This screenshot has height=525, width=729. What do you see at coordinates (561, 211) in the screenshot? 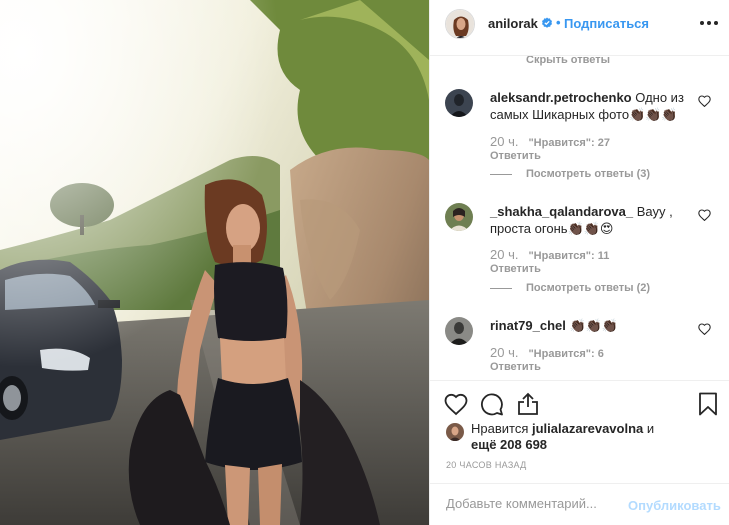
I see `commenter-username: _shakha_qalandarova_` at bounding box center [561, 211].